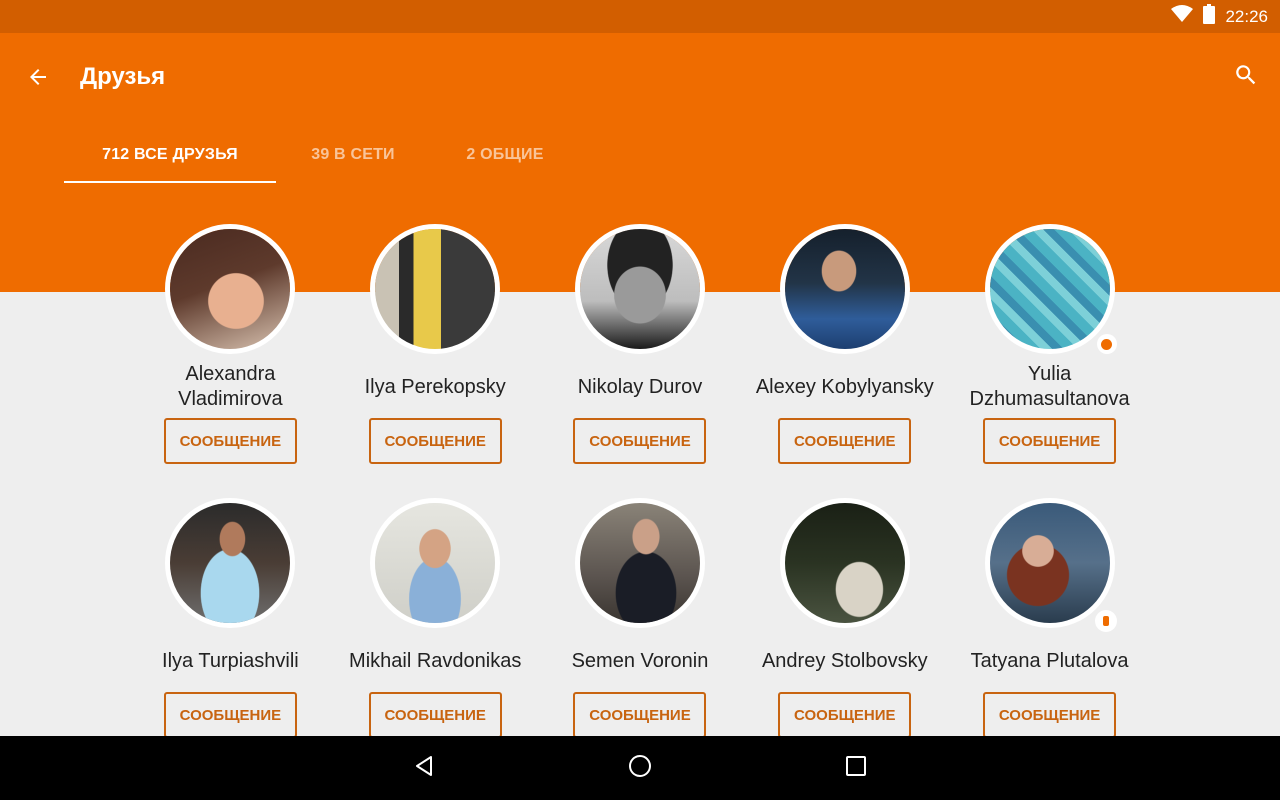  What do you see at coordinates (1219, 16) in the screenshot?
I see `status-icons: 22:26` at bounding box center [1219, 16].